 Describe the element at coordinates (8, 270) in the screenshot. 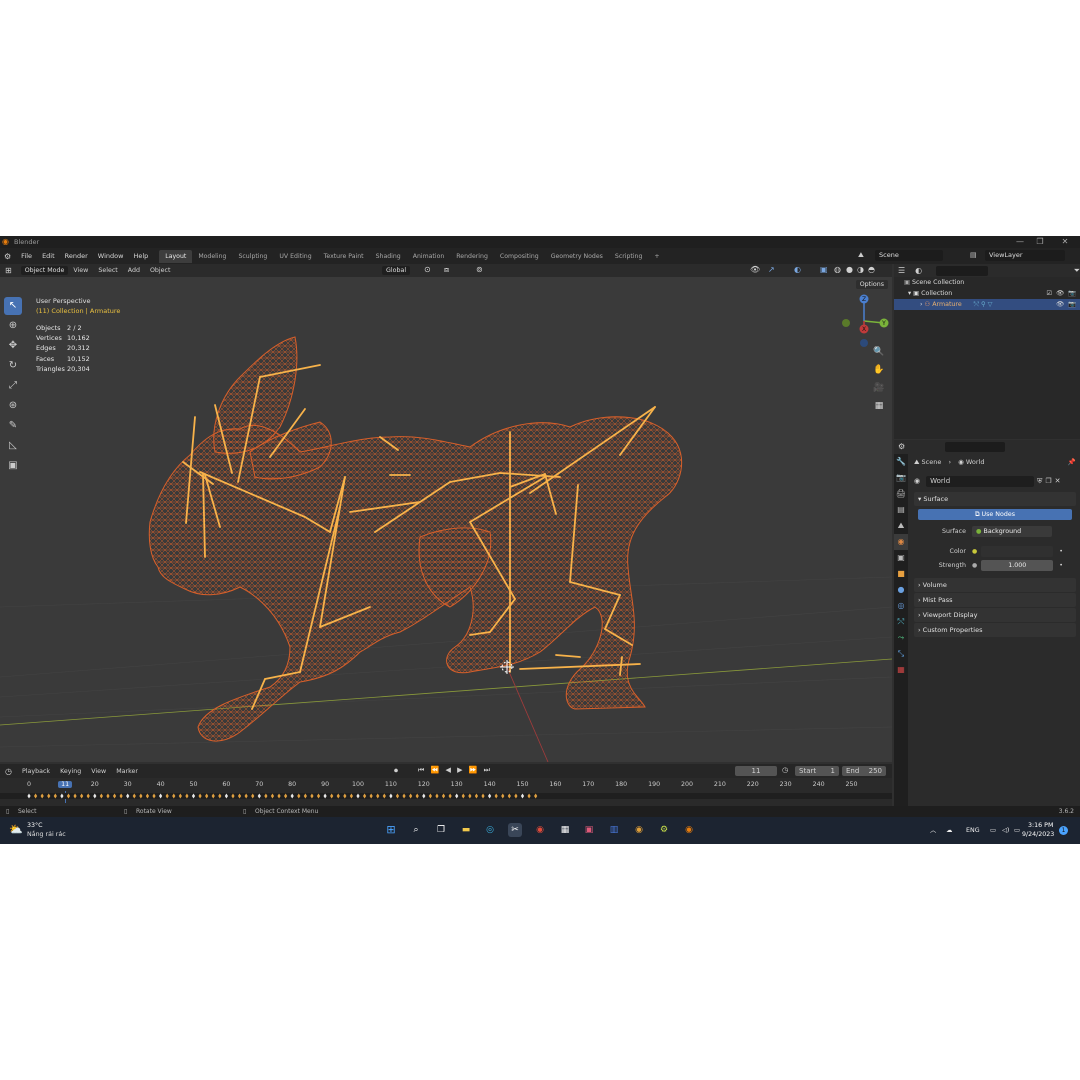

I see `editor-type-icon: ⊞` at that location.